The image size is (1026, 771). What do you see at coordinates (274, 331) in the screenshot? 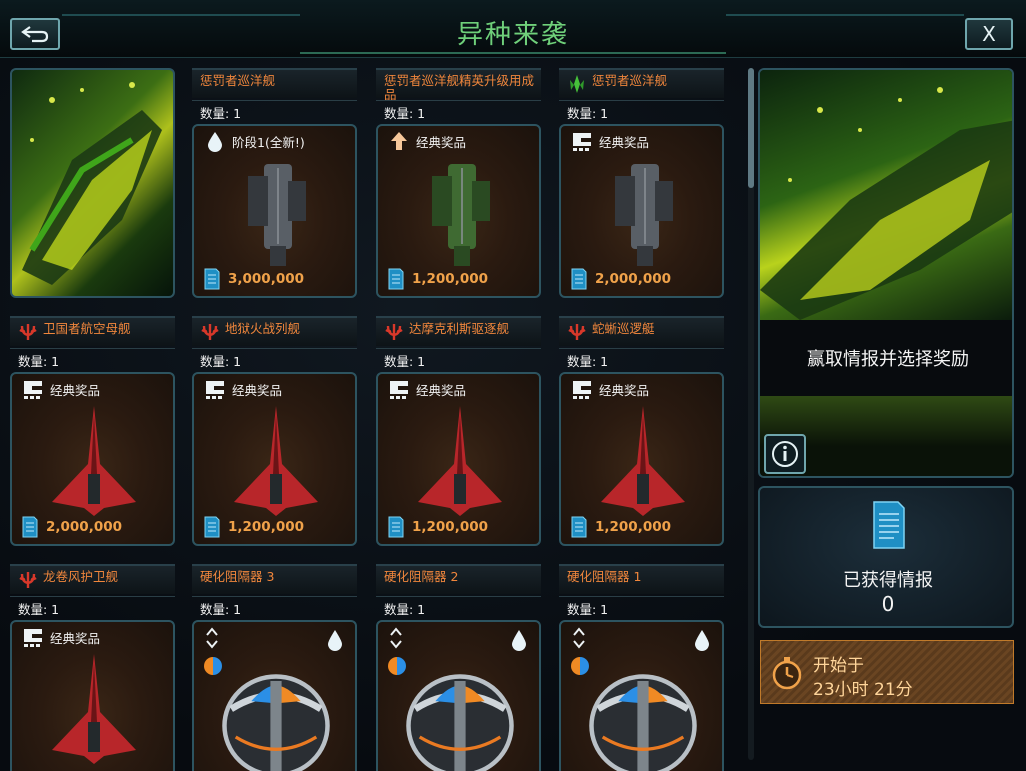
I see `reward-name-bar: 地狱火战列舰` at bounding box center [274, 331].